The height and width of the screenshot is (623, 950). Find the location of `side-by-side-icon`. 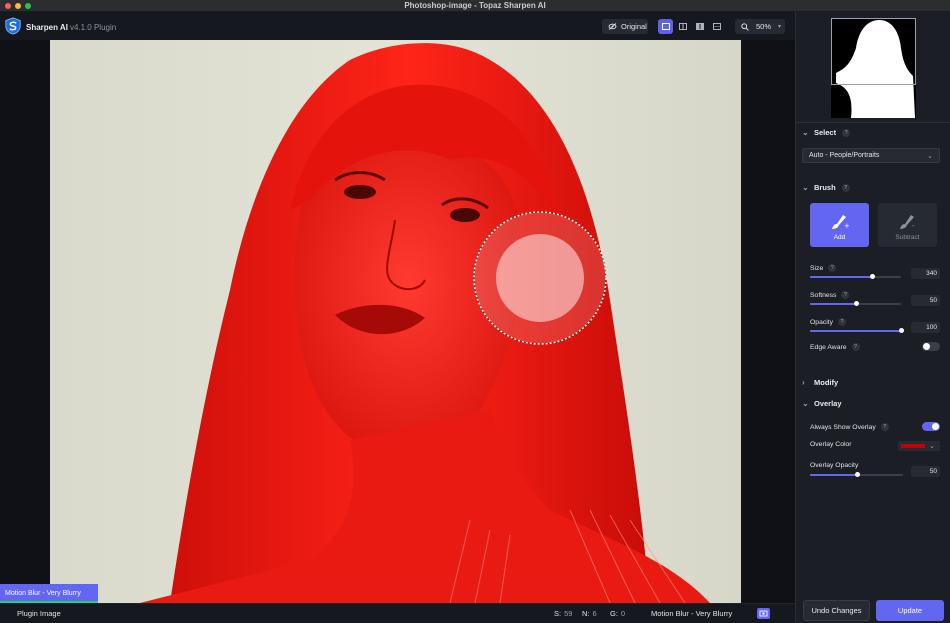

side-by-side-icon is located at coordinates (699, 26).